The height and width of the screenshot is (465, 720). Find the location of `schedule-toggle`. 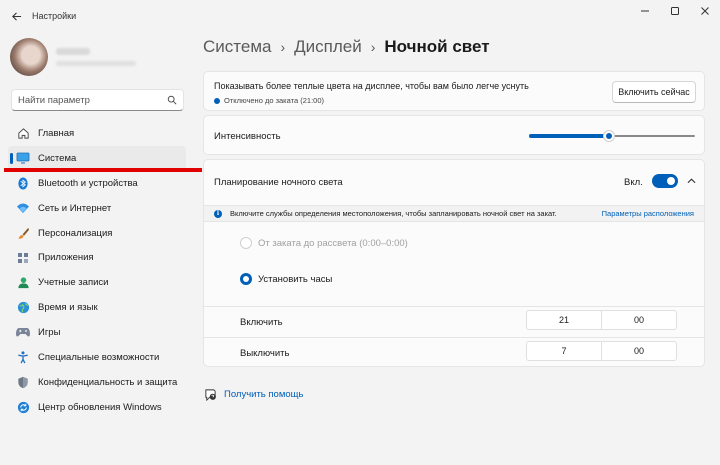

schedule-toggle is located at coordinates (665, 181).